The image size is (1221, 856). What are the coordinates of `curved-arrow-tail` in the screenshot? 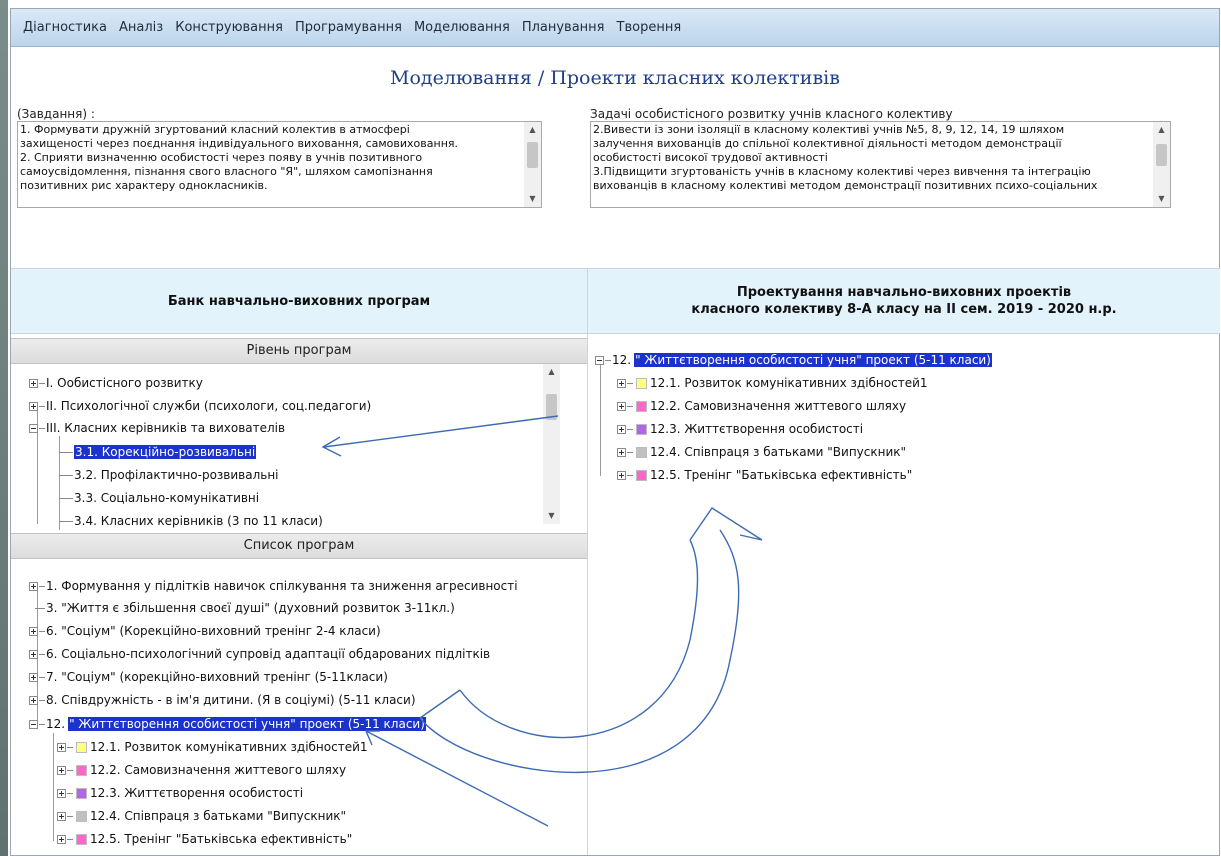 It's located at (440, 704).